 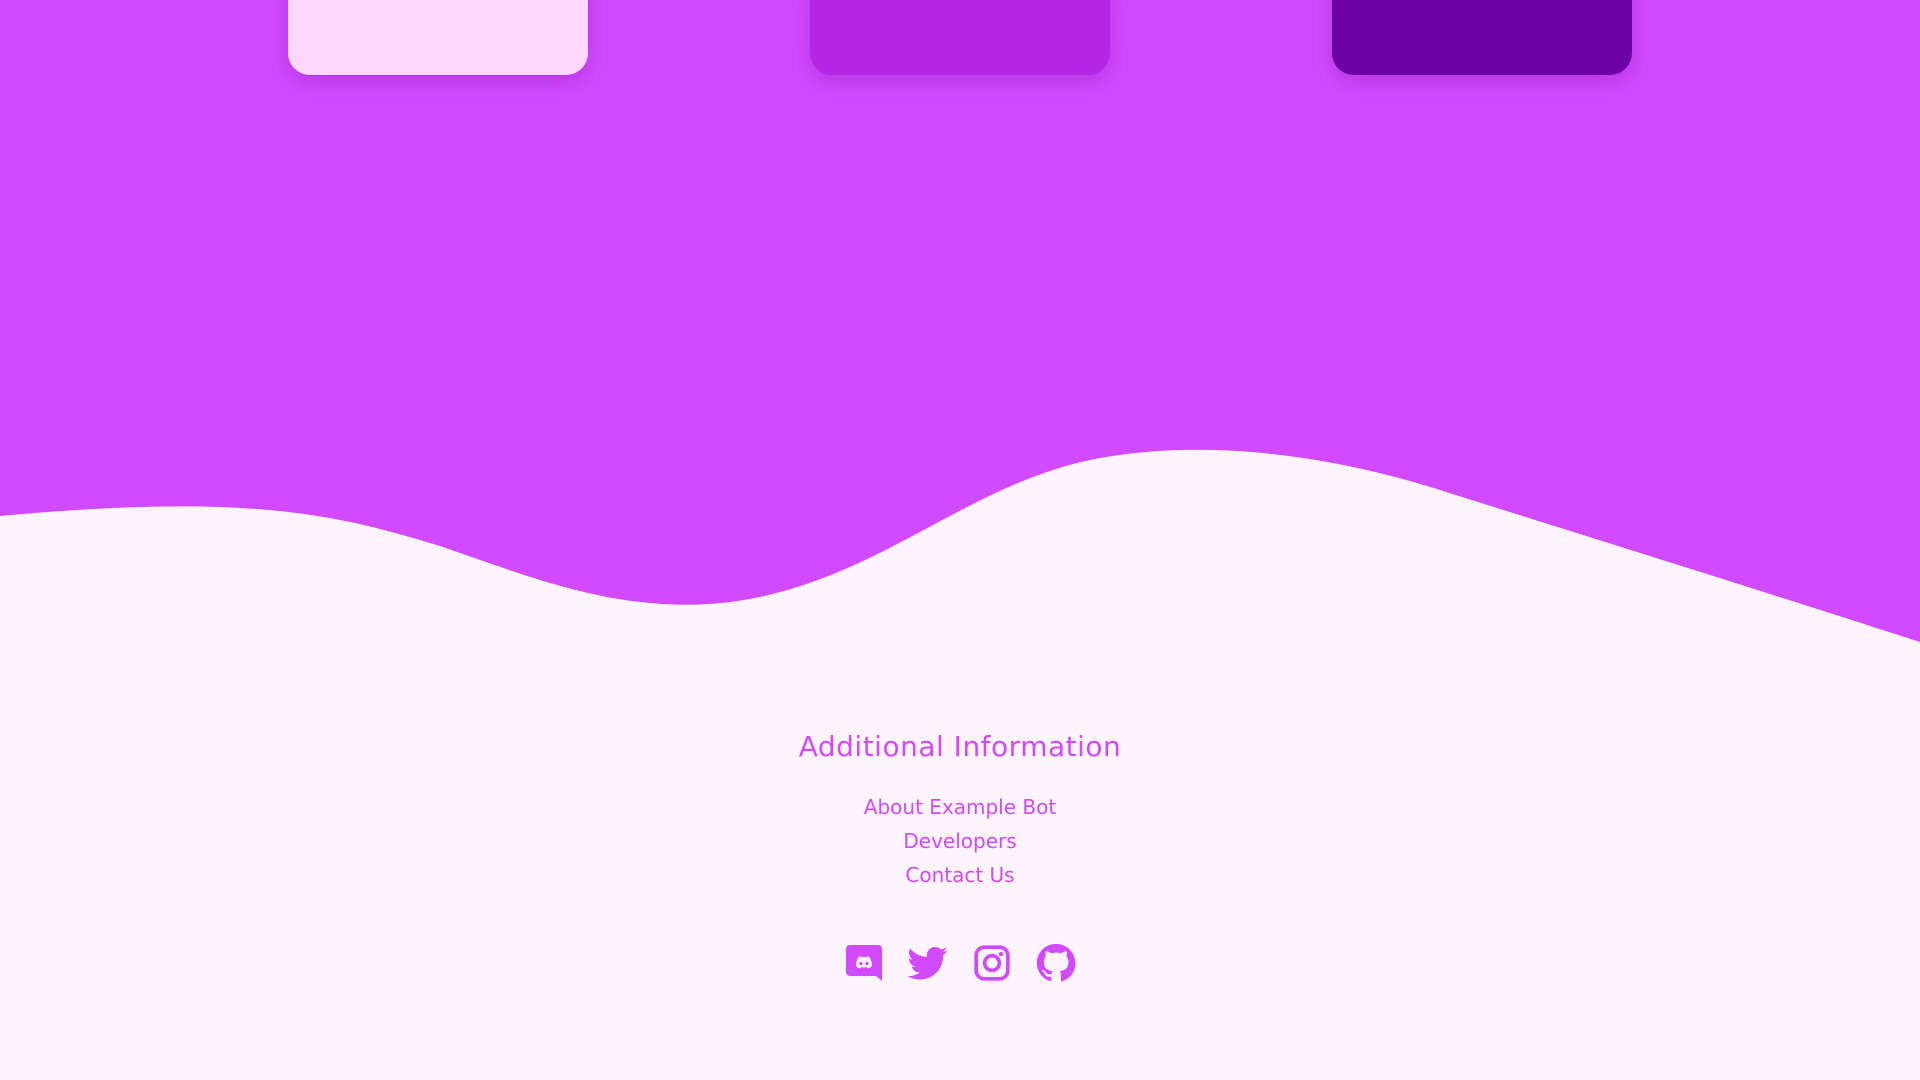 I want to click on feature-card-light, so click(x=438, y=37).